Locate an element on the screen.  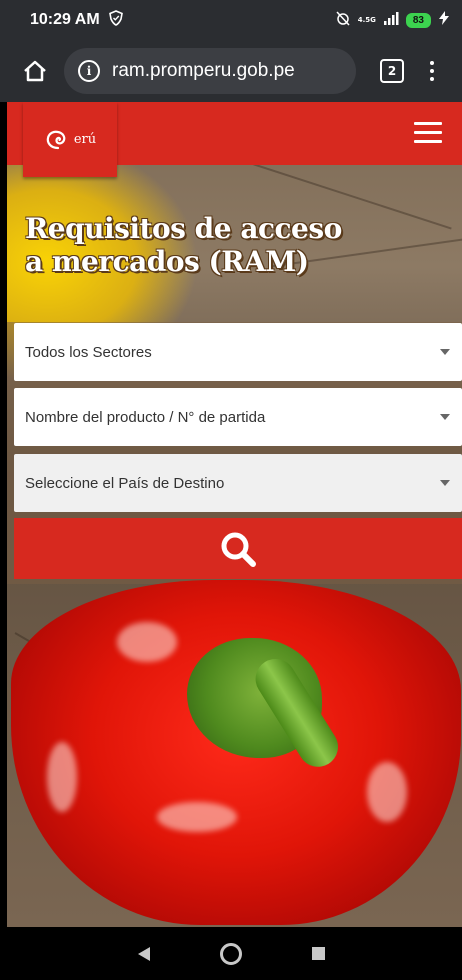
peru-logo: erú is located at coordinates (70, 139).